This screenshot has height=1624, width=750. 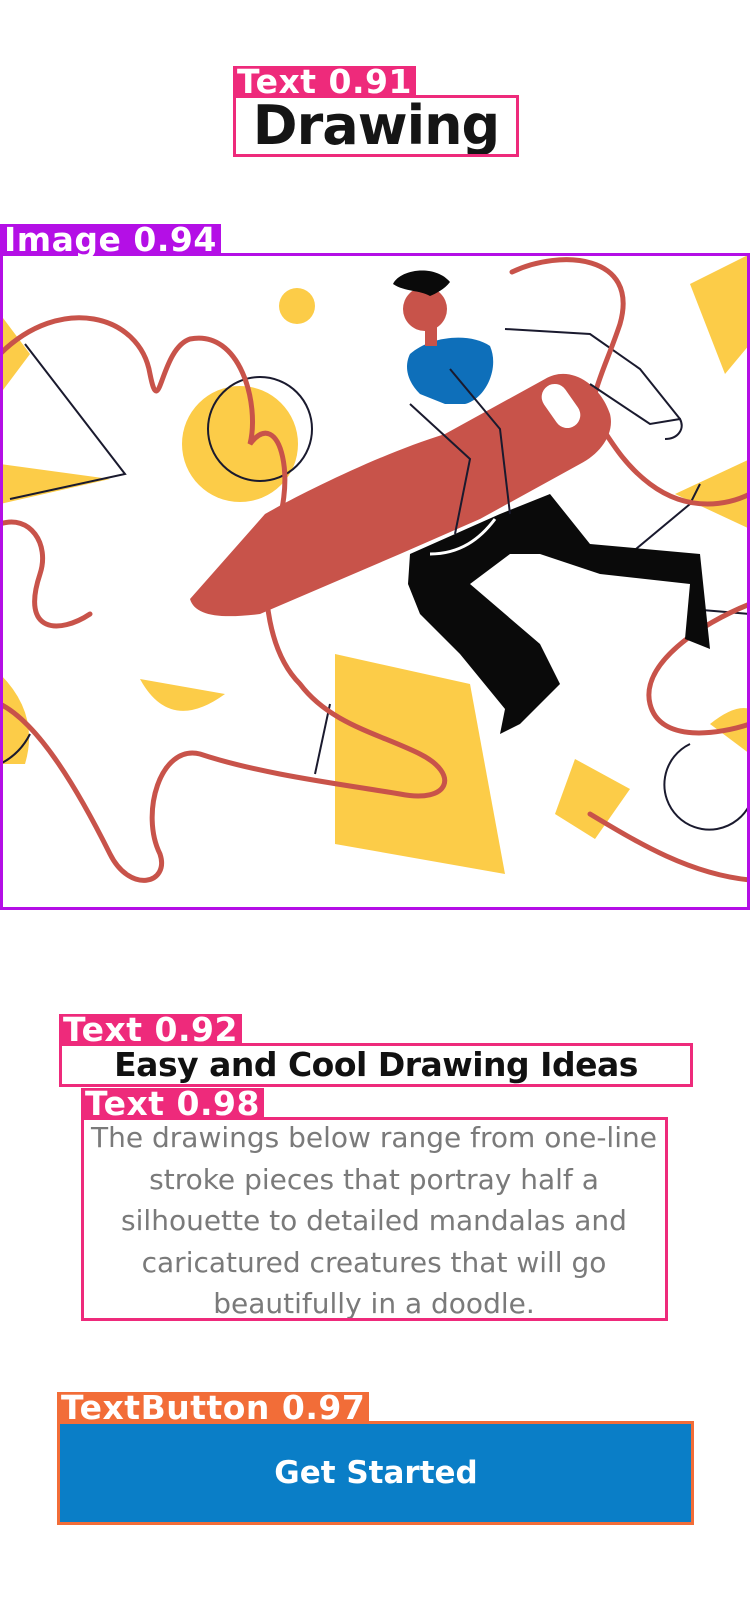 I want to click on detection-box-description: Text 0.98, so click(x=374, y=1204).